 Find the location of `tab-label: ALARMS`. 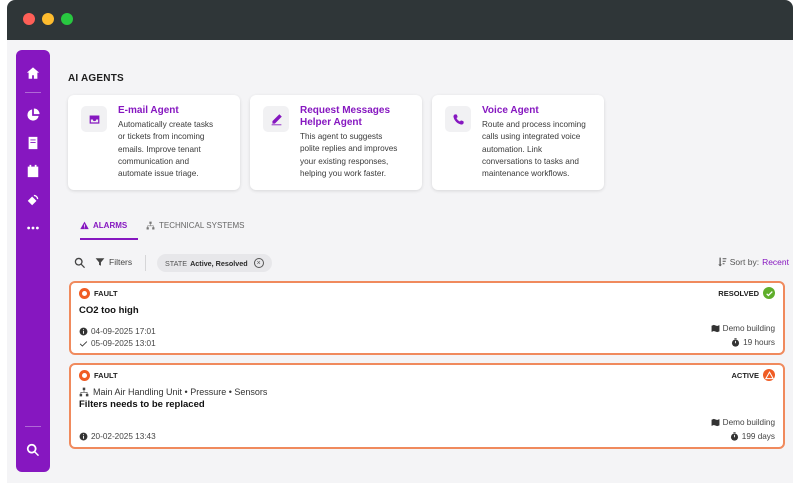

tab-label: ALARMS is located at coordinates (110, 225).